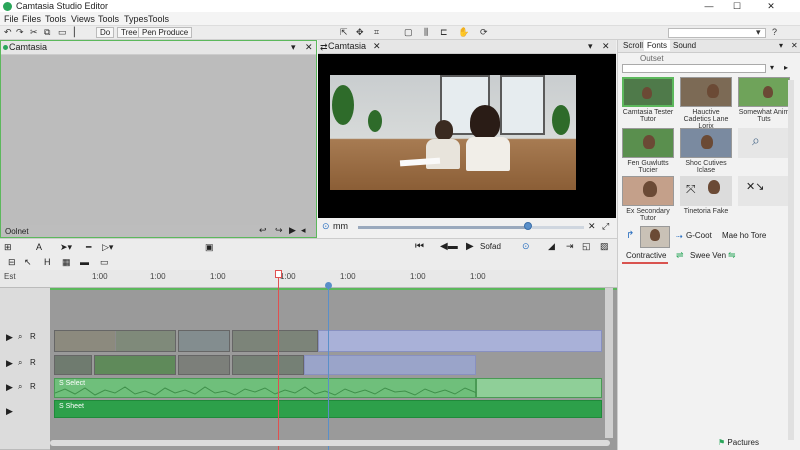  I want to click on scrubber-track, so click(442, 227).